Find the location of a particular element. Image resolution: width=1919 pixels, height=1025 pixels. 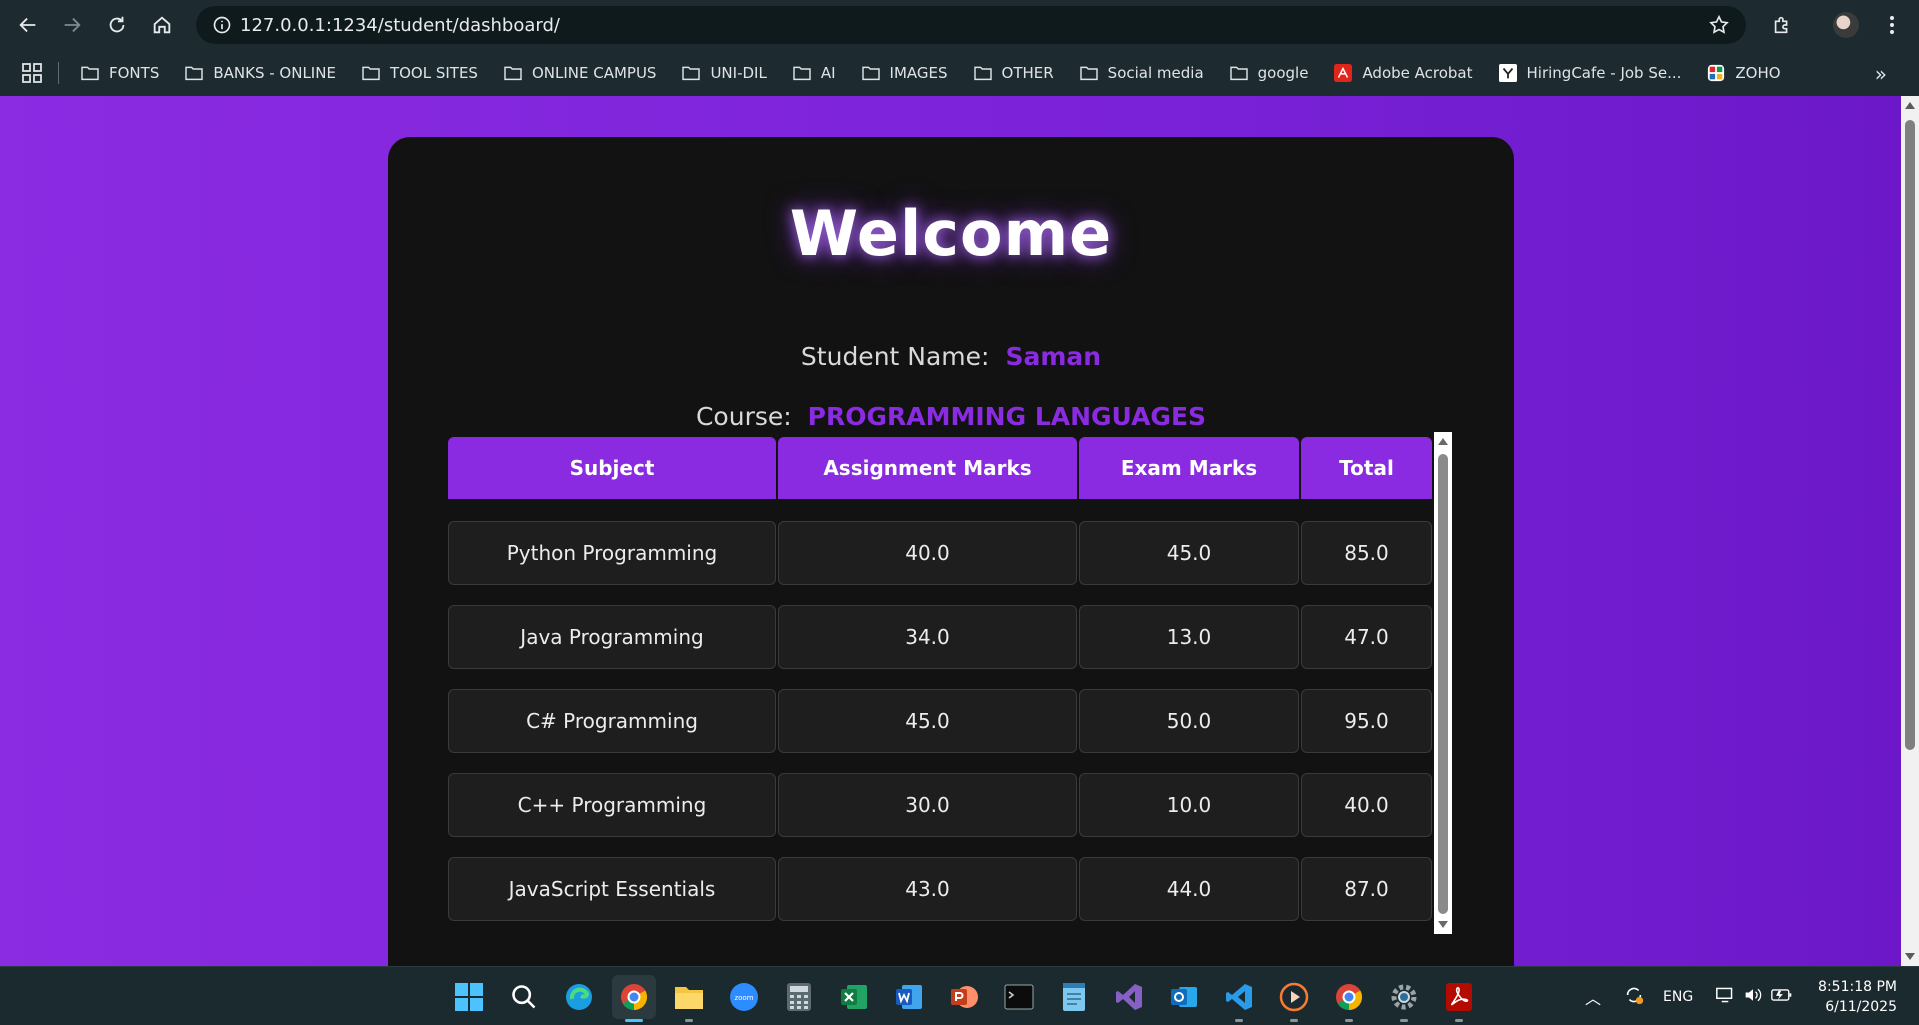

cell-exam-marks: 50.0 is located at coordinates (1189, 721).